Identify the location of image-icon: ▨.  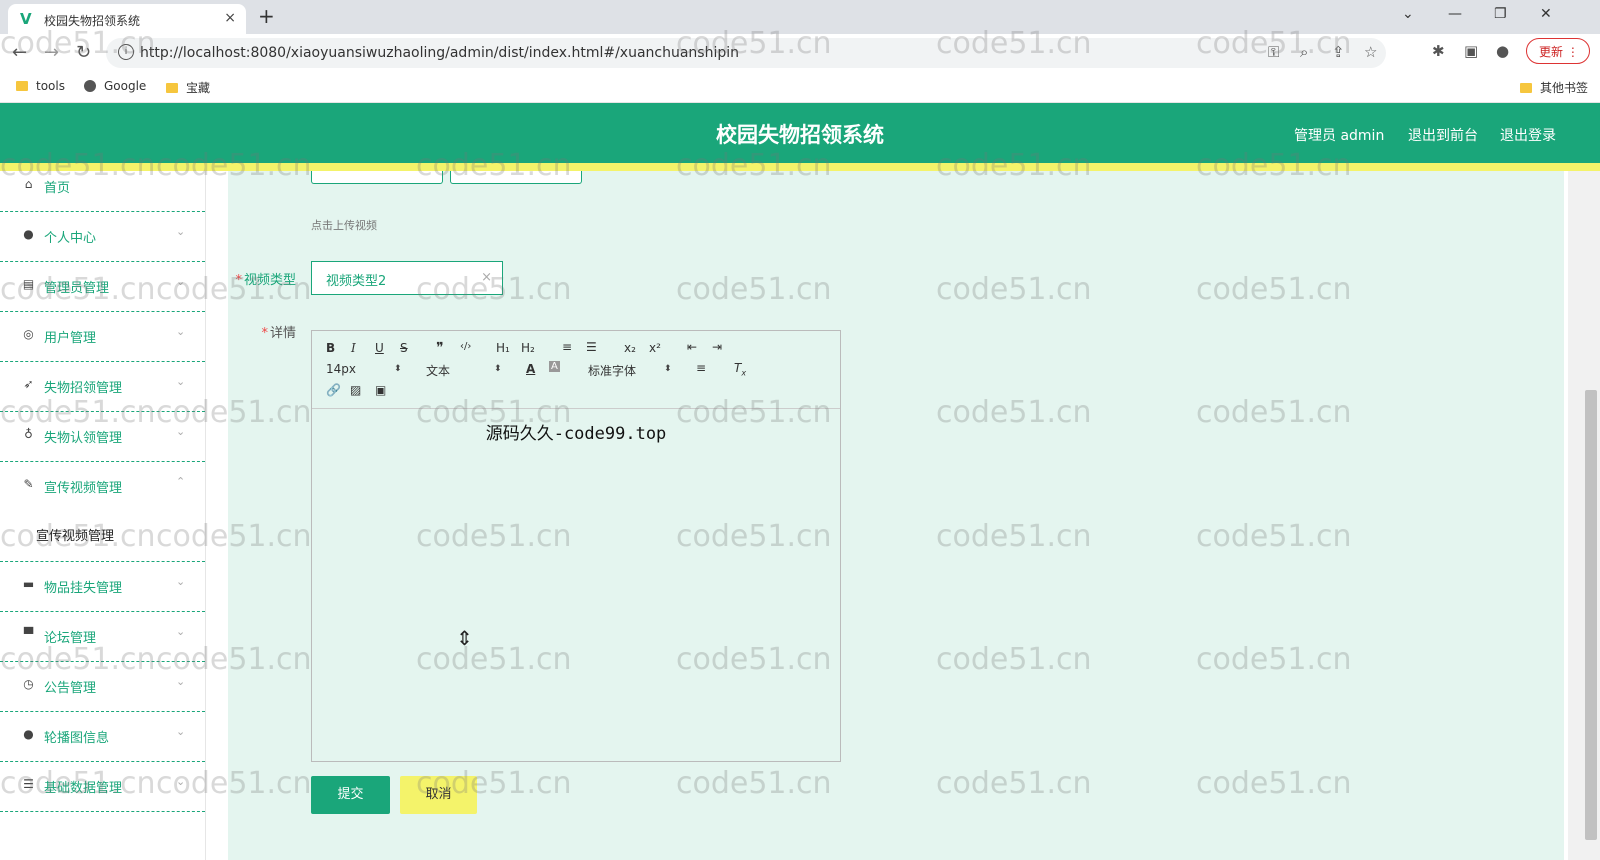
(355, 390).